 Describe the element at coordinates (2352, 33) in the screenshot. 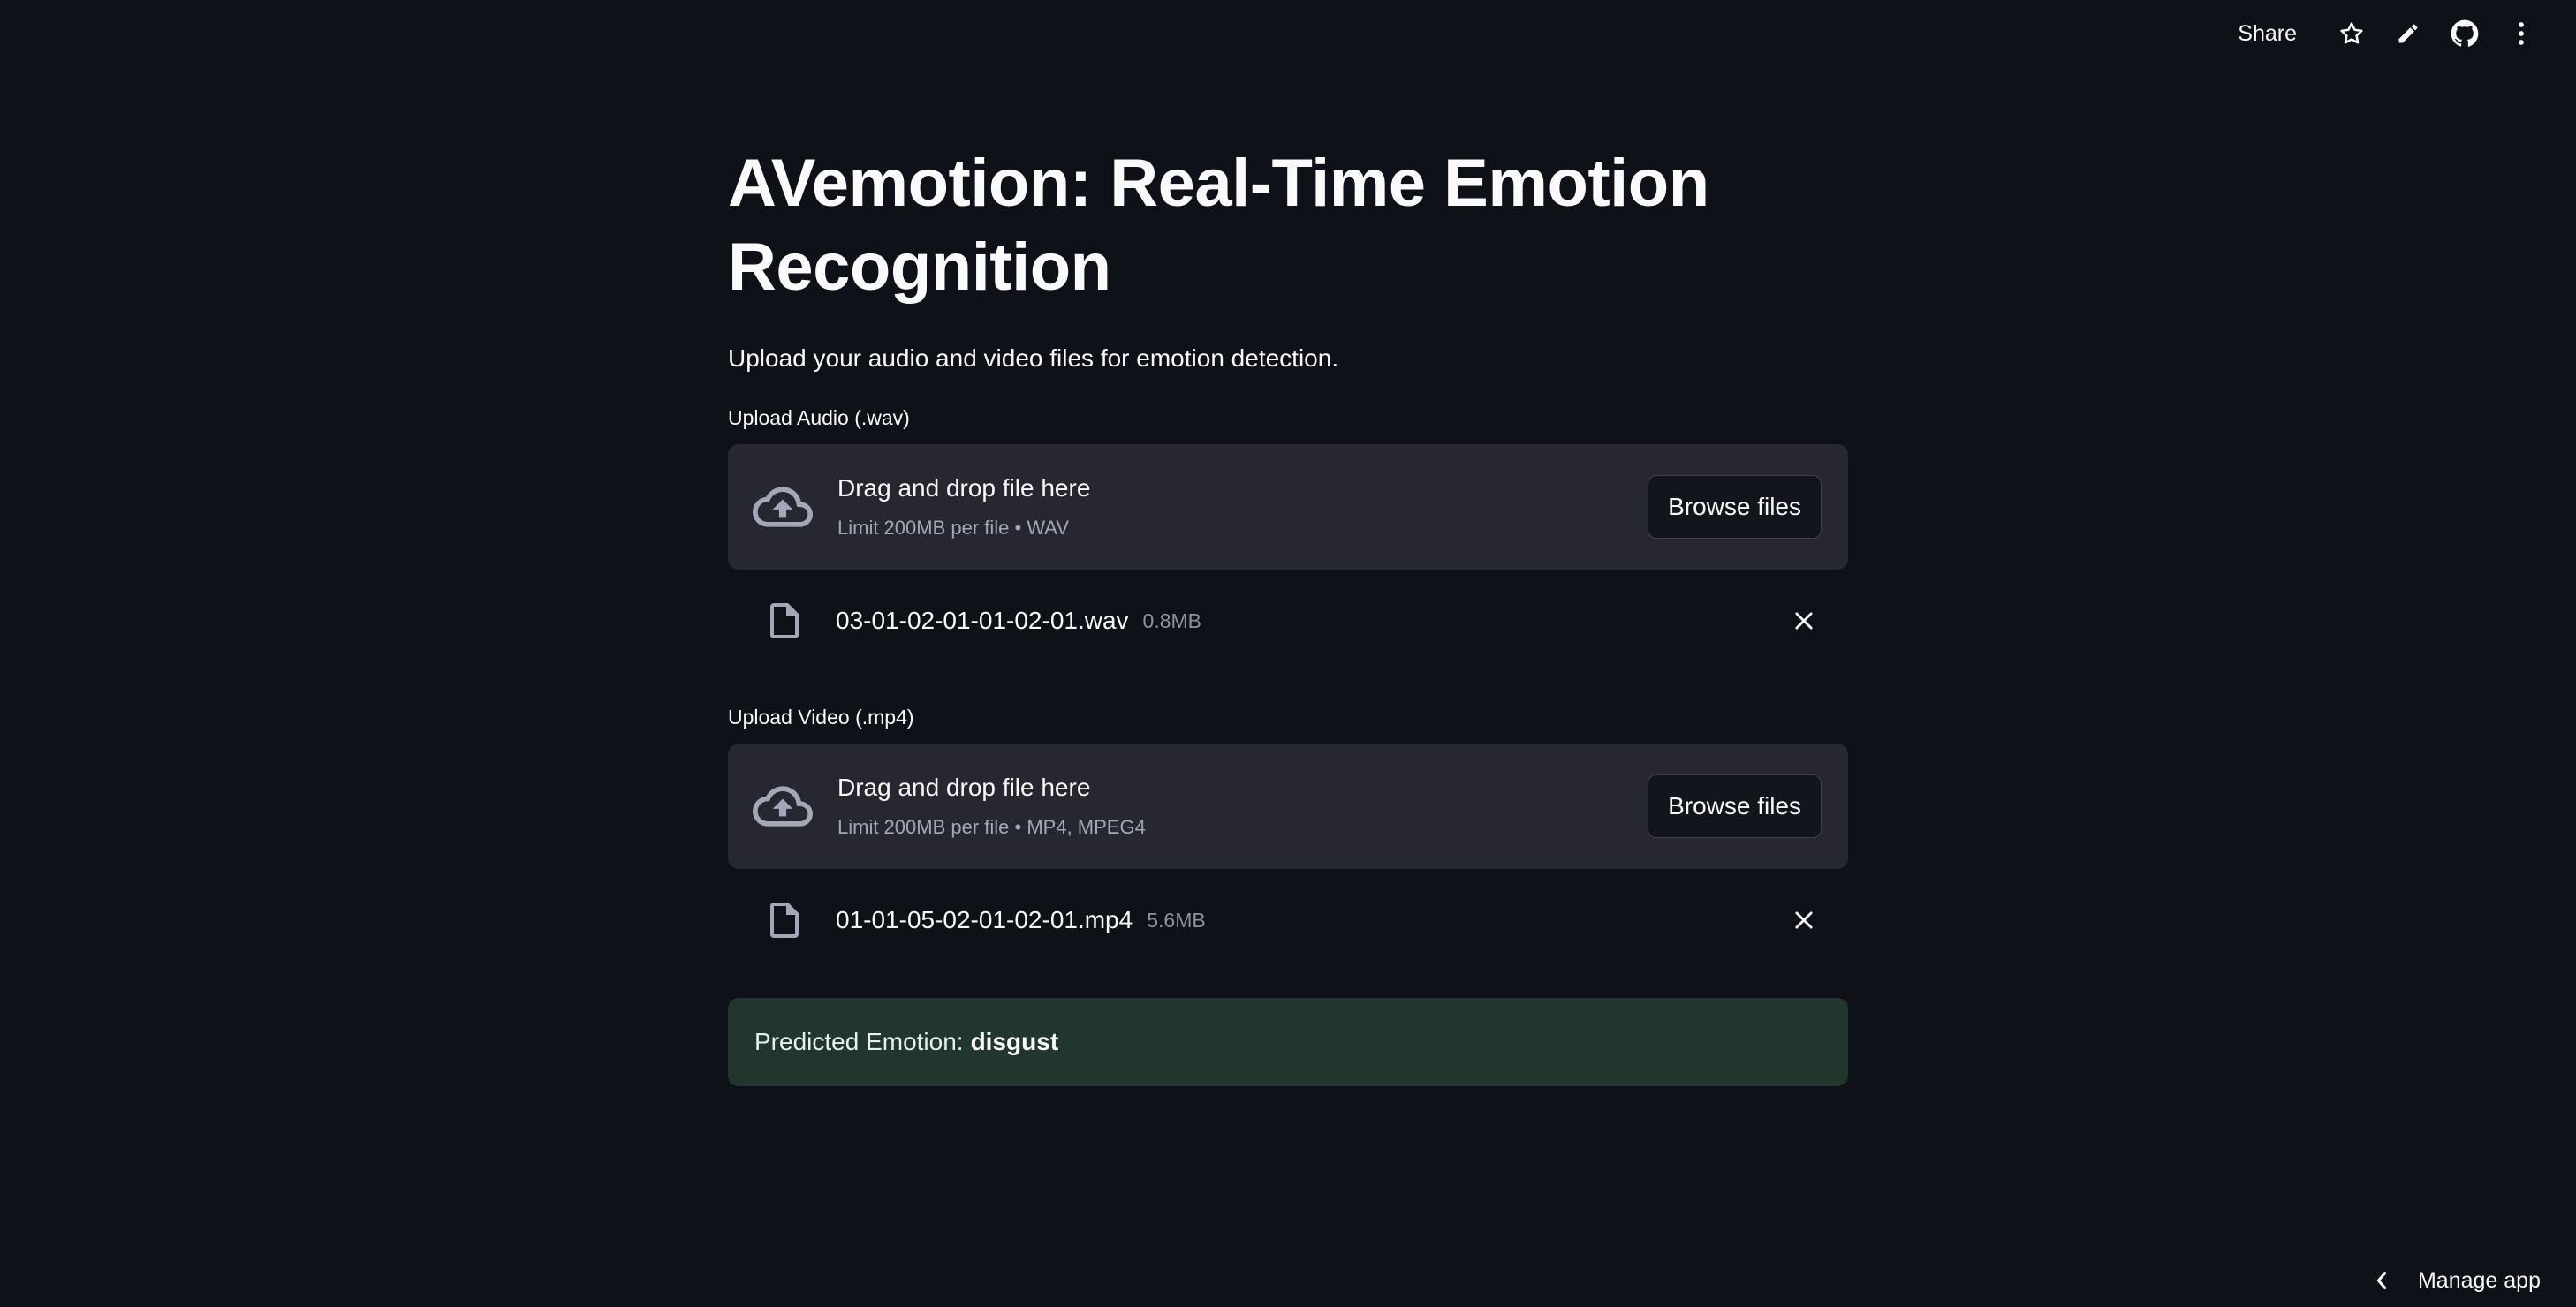

I see `star-icon` at that location.